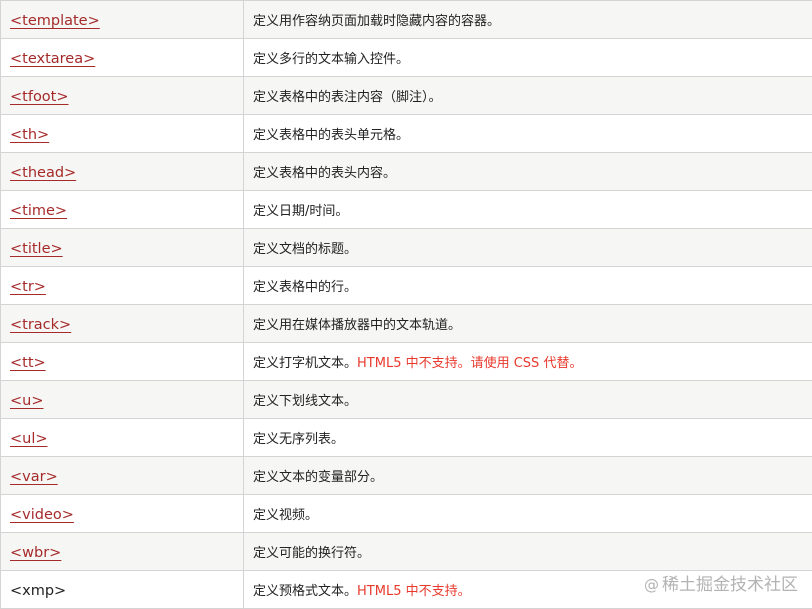 This screenshot has width=812, height=609. I want to click on table-row: <template> 定义用作容纳页面加载时隐藏内容的容器。, so click(406, 20).